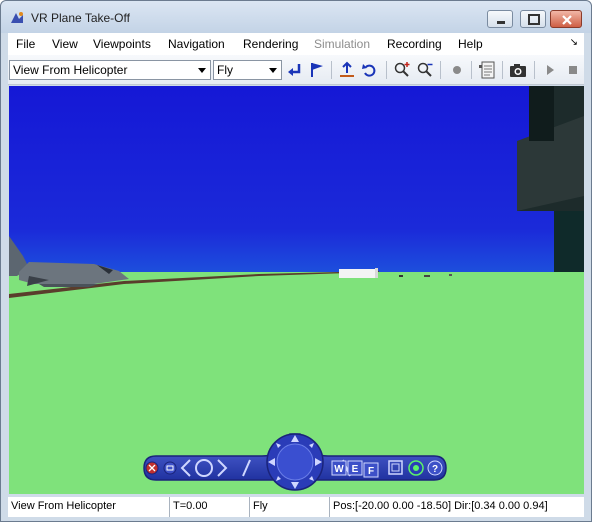 This screenshot has width=592, height=522. What do you see at coordinates (402, 70) in the screenshot?
I see `zoom-in-icon` at bounding box center [402, 70].